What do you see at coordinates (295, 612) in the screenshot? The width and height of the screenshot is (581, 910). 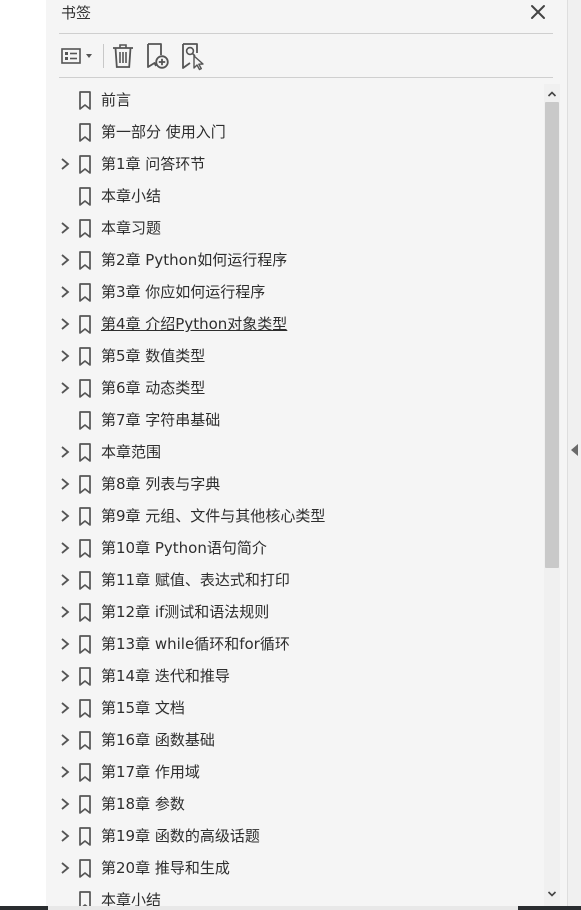 I see `bookmark-item: 第12章 if测试和语法规则` at bounding box center [295, 612].